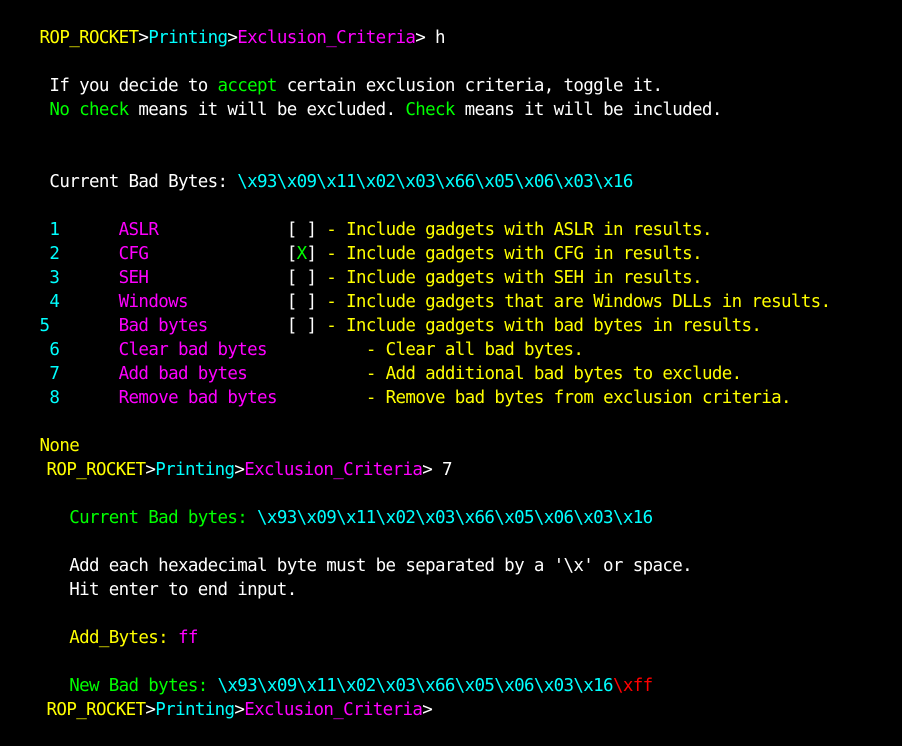 This screenshot has height=746, width=902. What do you see at coordinates (49, 398) in the screenshot?
I see `menu-item-number: 8` at bounding box center [49, 398].